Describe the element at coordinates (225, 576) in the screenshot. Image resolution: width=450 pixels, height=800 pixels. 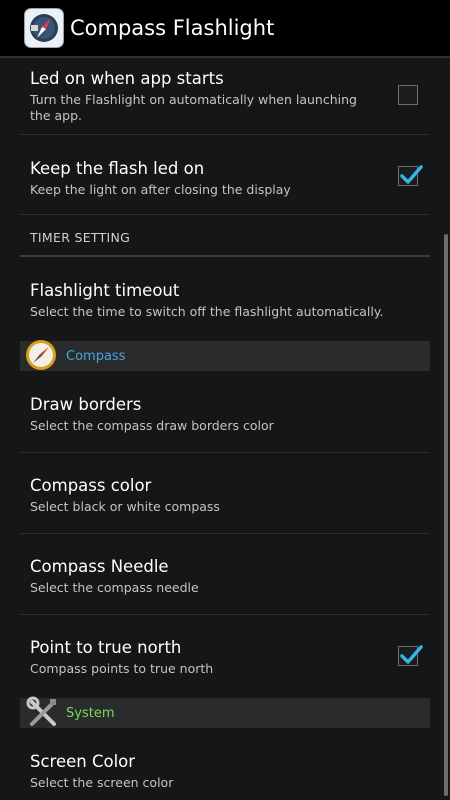
I see `pref-compass-needle: Compass Needle Select the compass needle` at that location.